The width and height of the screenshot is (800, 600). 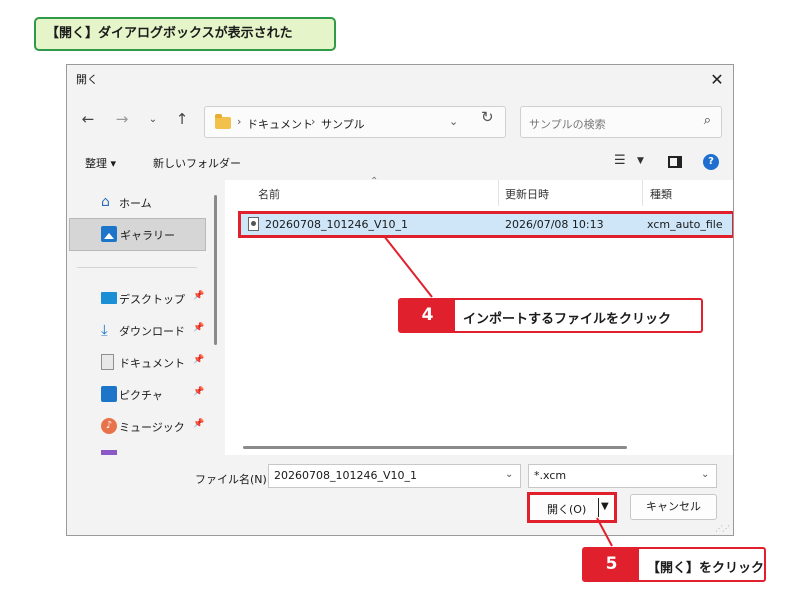 What do you see at coordinates (137, 440) in the screenshot?
I see `sidebar-item-videos` at bounding box center [137, 440].